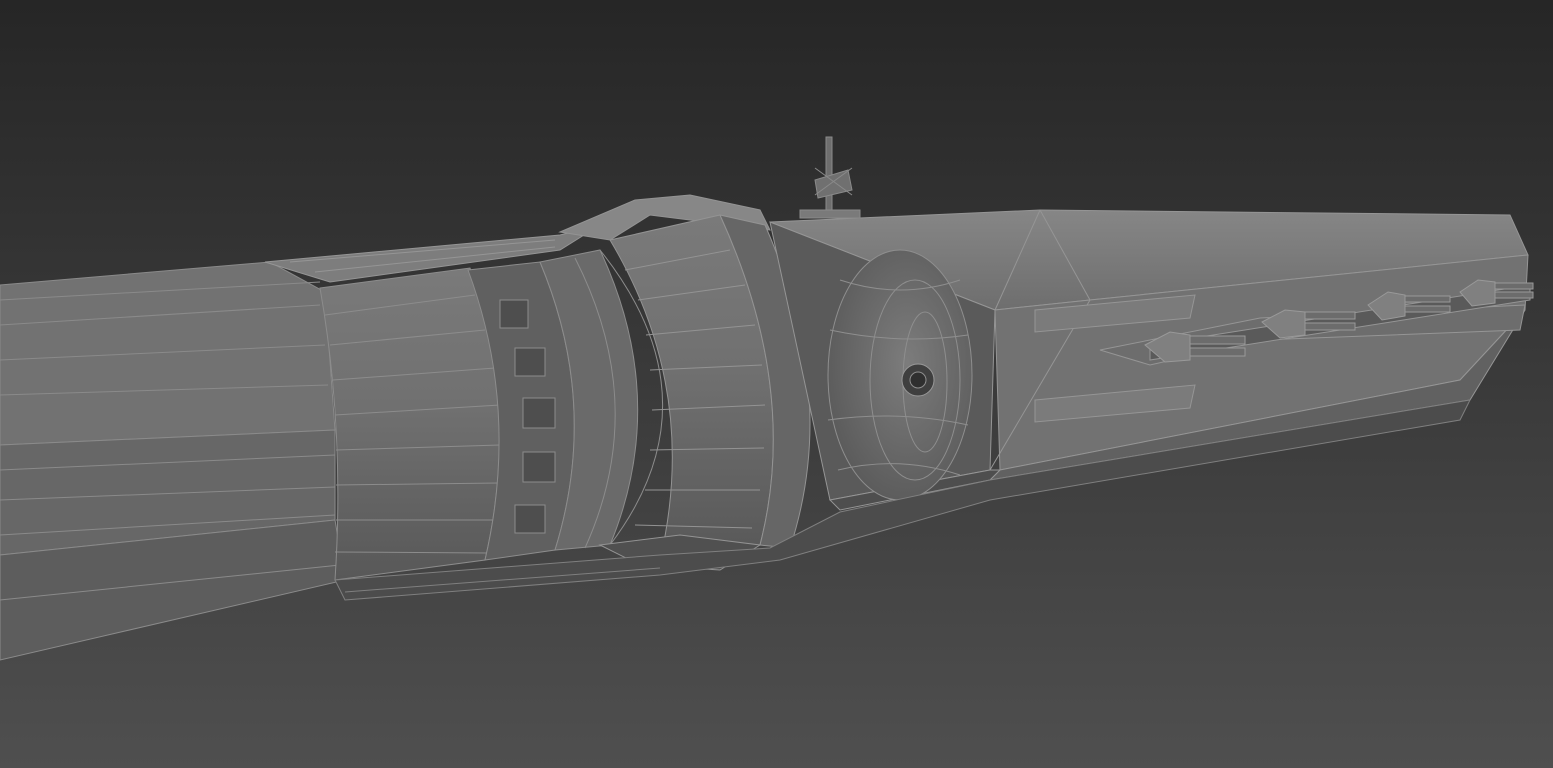 The height and width of the screenshot is (768, 1553). Describe the element at coordinates (410, 424) in the screenshot. I see `rear-drum` at that location.